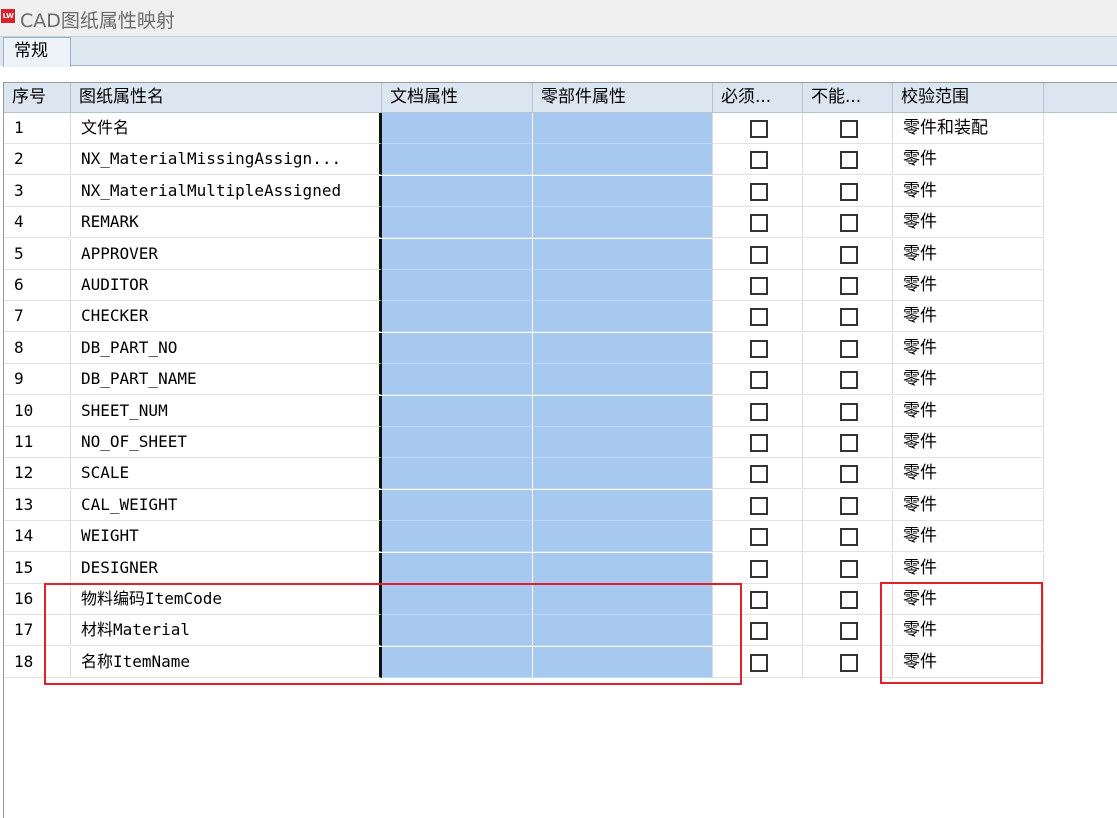 This screenshot has height=818, width=1117. Describe the element at coordinates (524, 442) in the screenshot. I see `table-row: 11 NO_OF_SHEET 零件` at that location.